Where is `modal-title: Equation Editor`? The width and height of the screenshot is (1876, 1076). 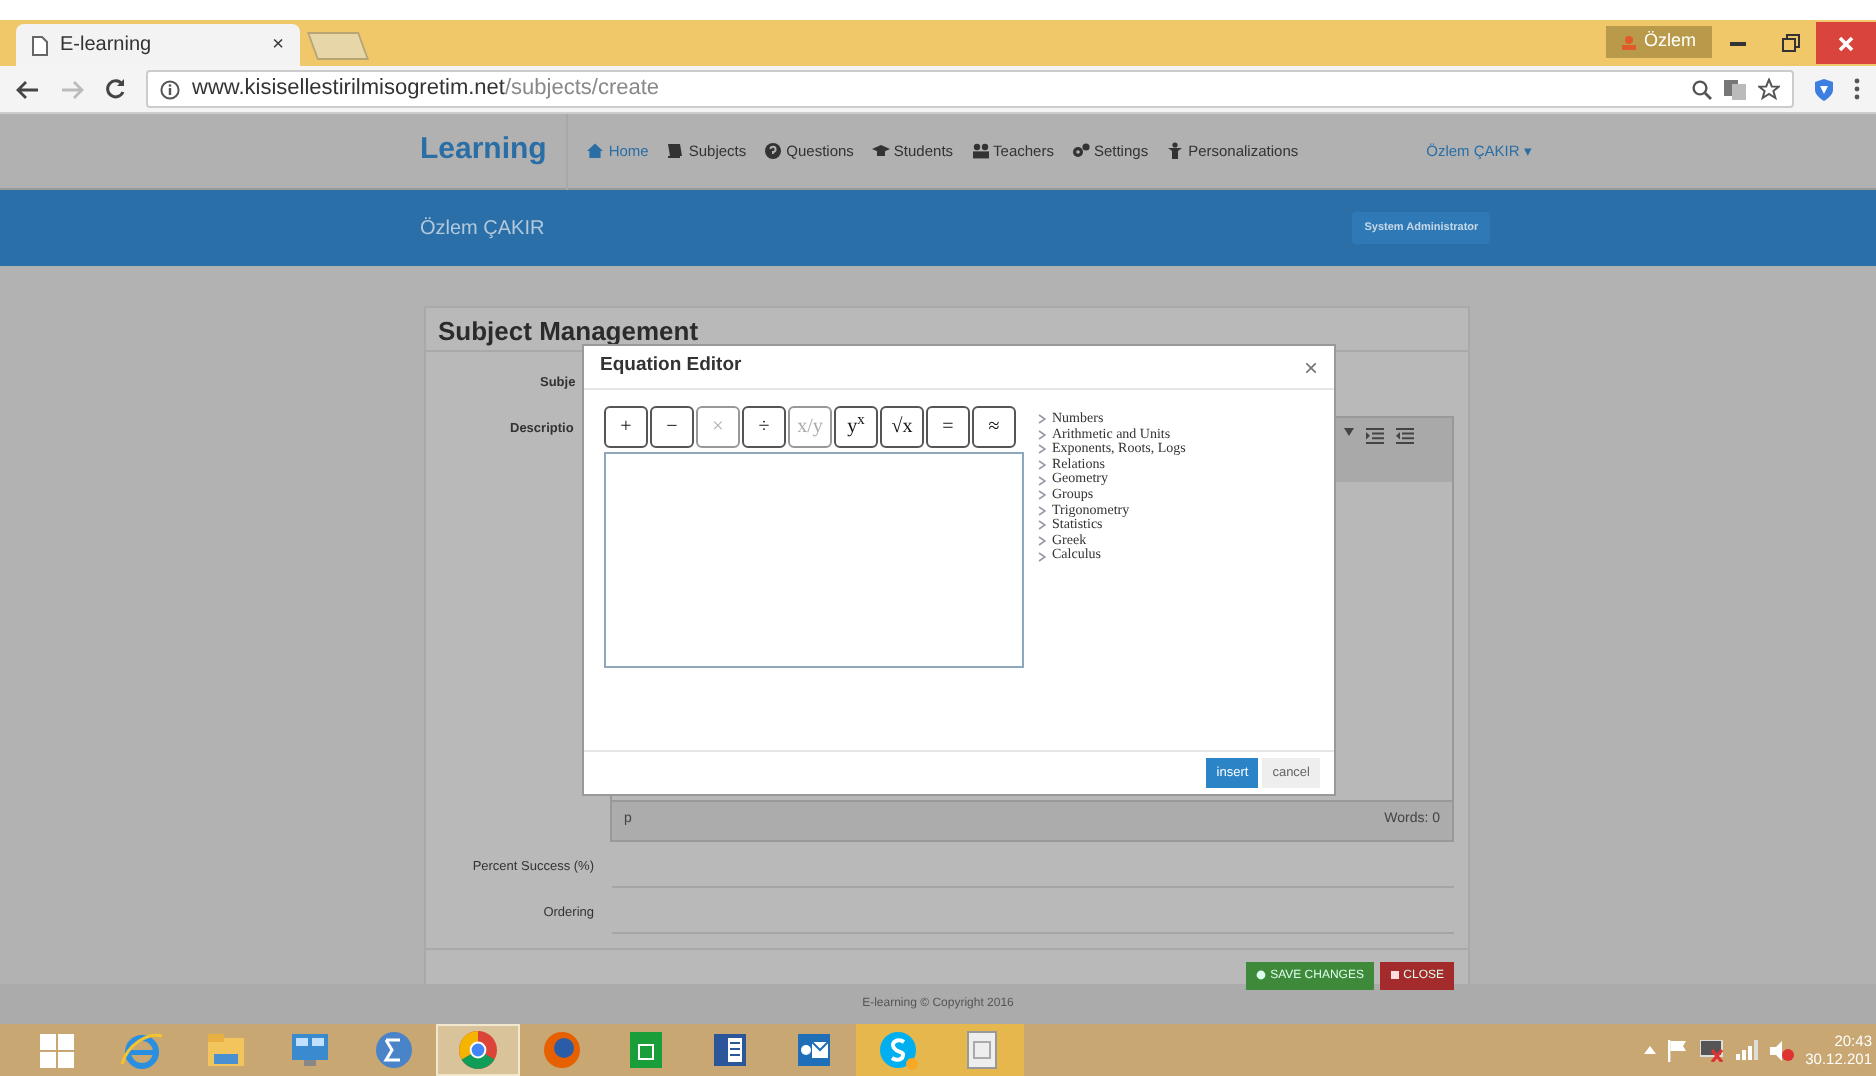 modal-title: Equation Editor is located at coordinates (671, 366).